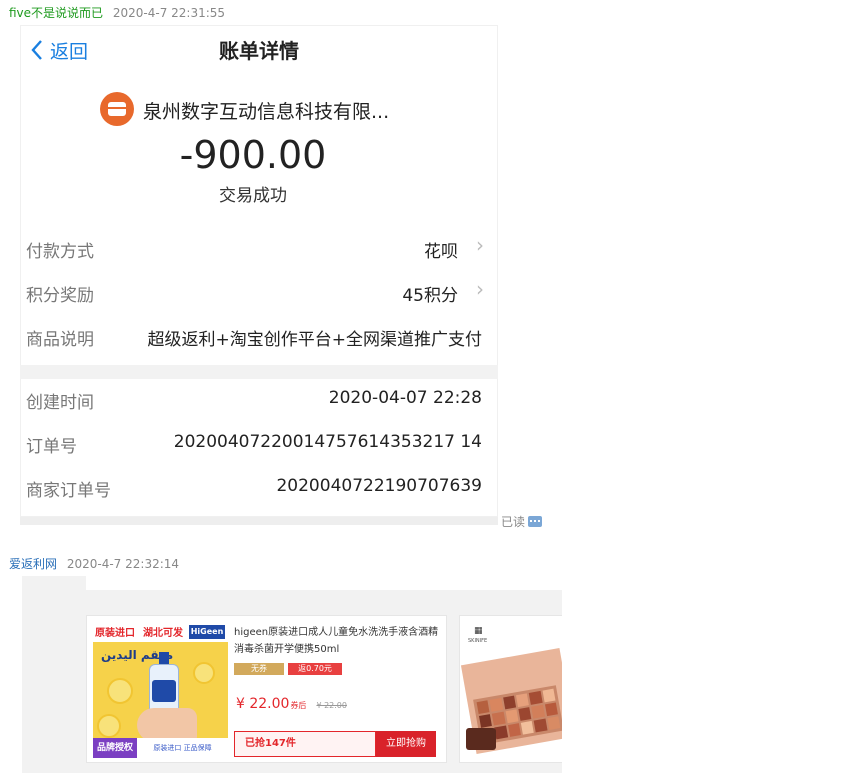 This screenshot has height=773, width=846. Describe the element at coordinates (253, 196) in the screenshot. I see `transaction-status: 交易成功` at that location.